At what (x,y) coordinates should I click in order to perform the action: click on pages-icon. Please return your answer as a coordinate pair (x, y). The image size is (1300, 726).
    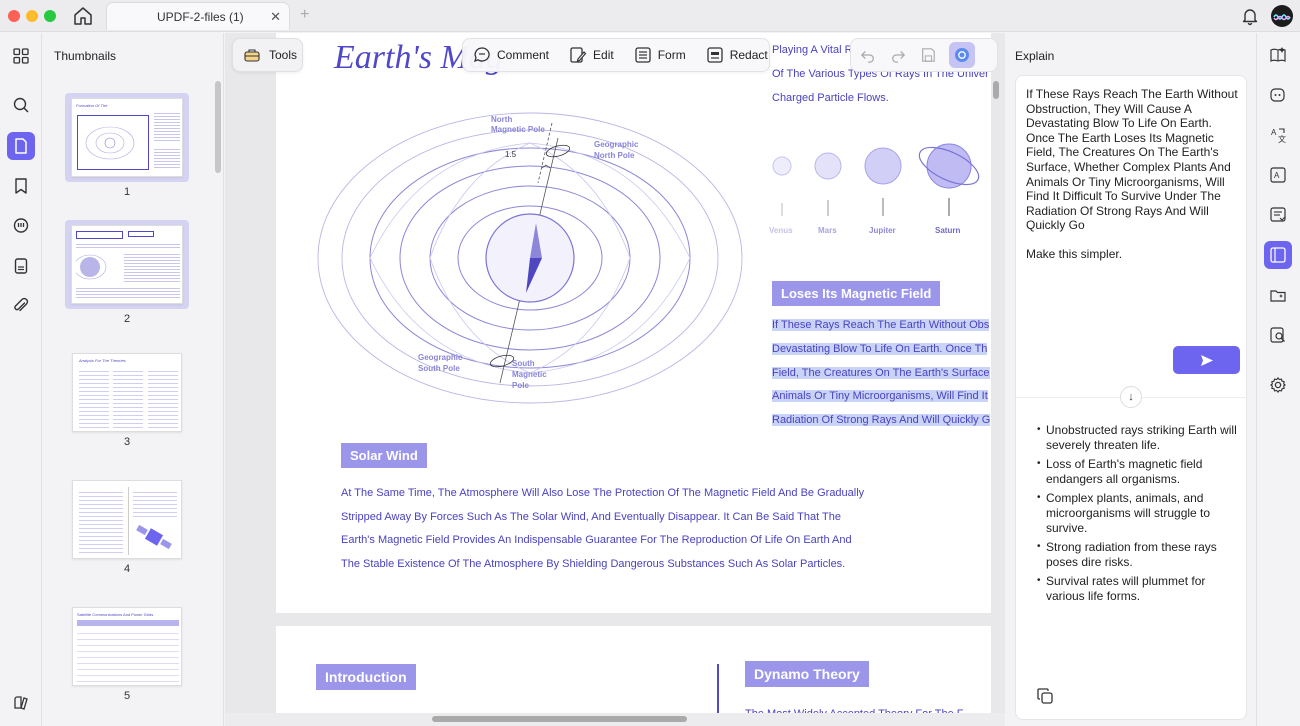
    Looking at the image, I should click on (21, 146).